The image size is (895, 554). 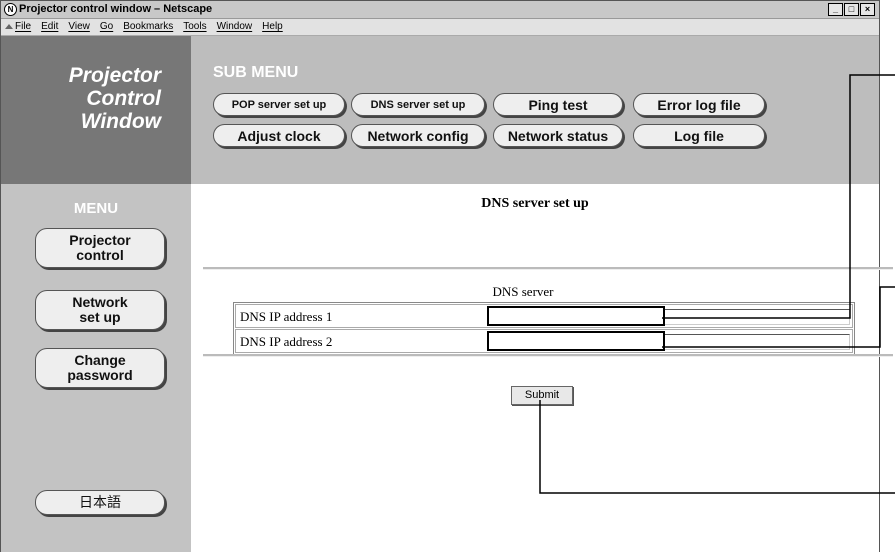 I want to click on change-password-button: Change password, so click(x=100, y=368).